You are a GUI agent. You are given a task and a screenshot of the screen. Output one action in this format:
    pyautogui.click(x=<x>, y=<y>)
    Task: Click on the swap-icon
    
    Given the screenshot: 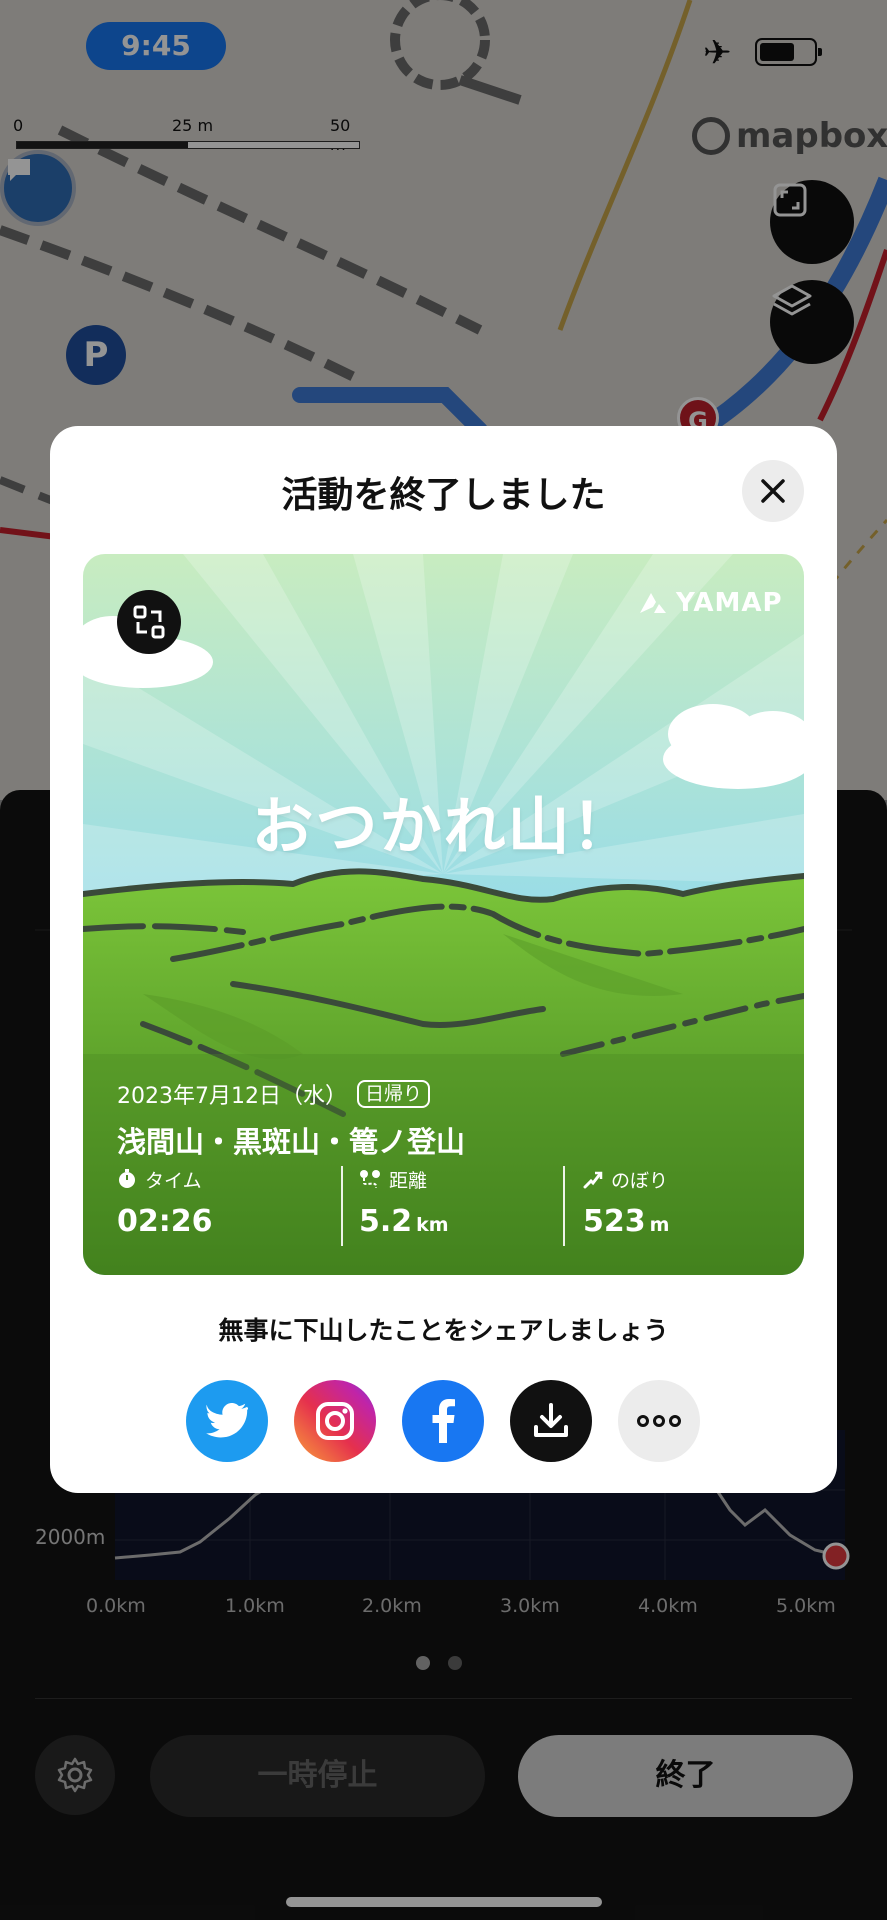 What is the action you would take?
    pyautogui.click(x=149, y=622)
    